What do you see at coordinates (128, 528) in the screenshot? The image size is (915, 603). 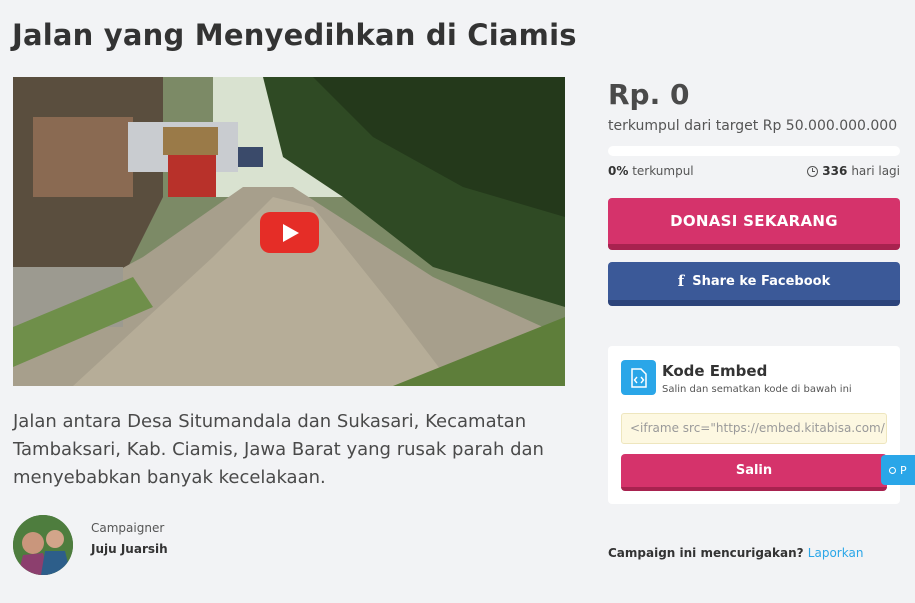 I see `campaigner-label: Campaigner` at bounding box center [128, 528].